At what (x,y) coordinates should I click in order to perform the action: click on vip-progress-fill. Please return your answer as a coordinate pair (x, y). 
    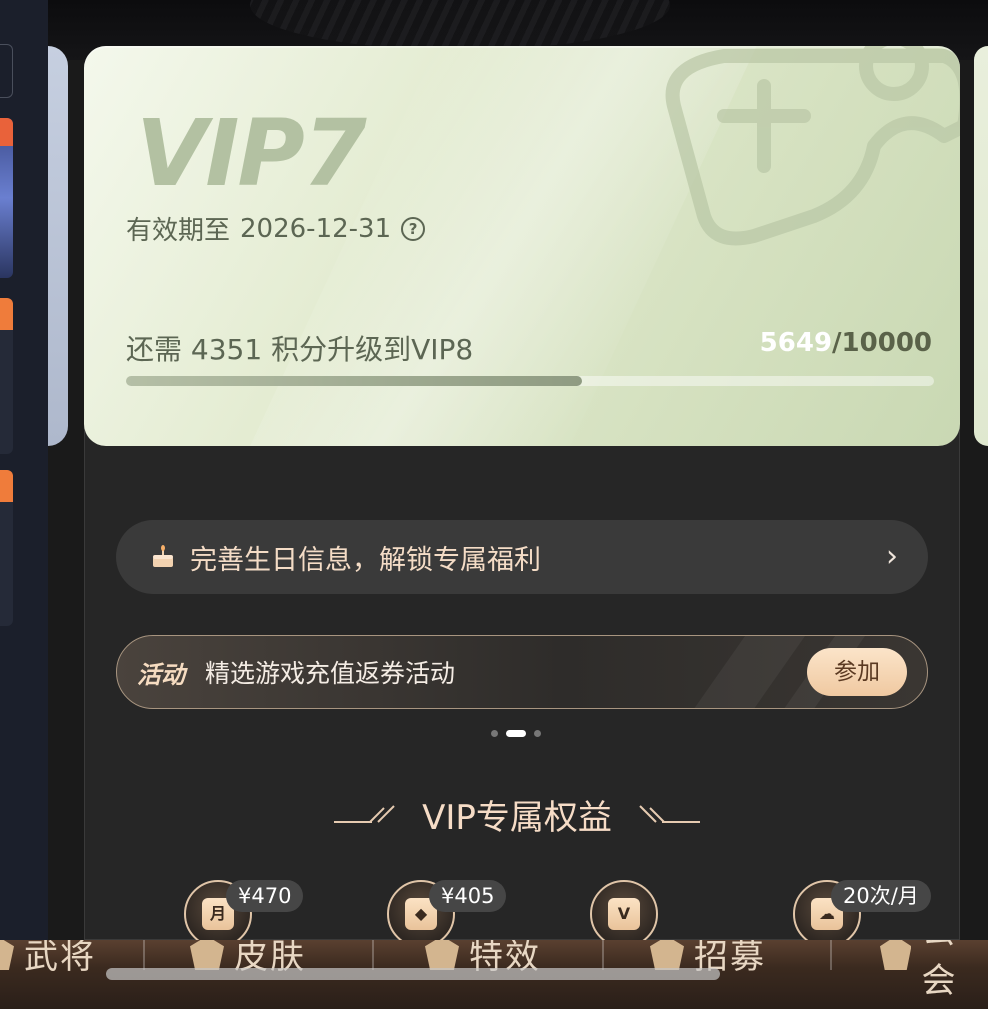
    Looking at the image, I should click on (354, 381).